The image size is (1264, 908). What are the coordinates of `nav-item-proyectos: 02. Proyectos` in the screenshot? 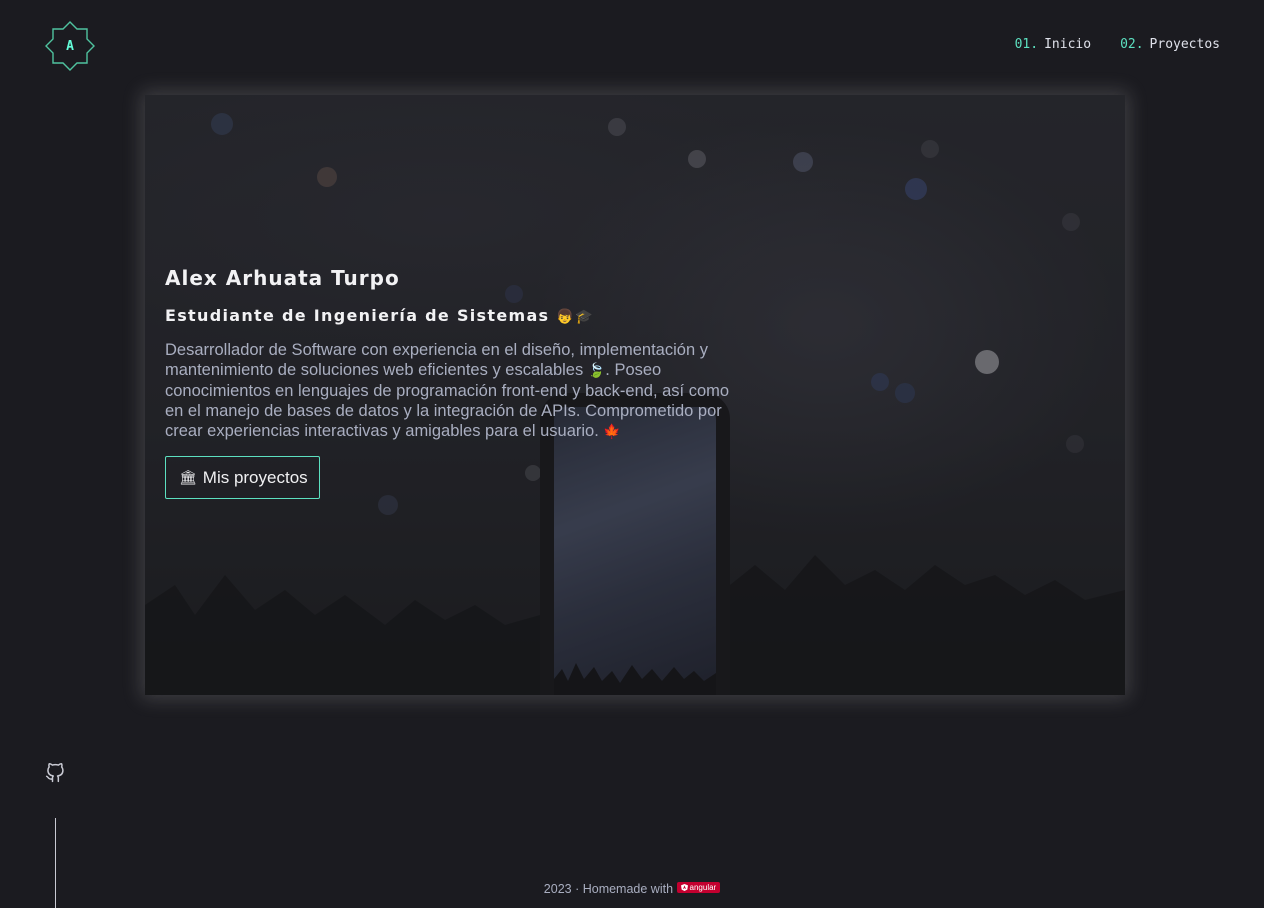 It's located at (1170, 44).